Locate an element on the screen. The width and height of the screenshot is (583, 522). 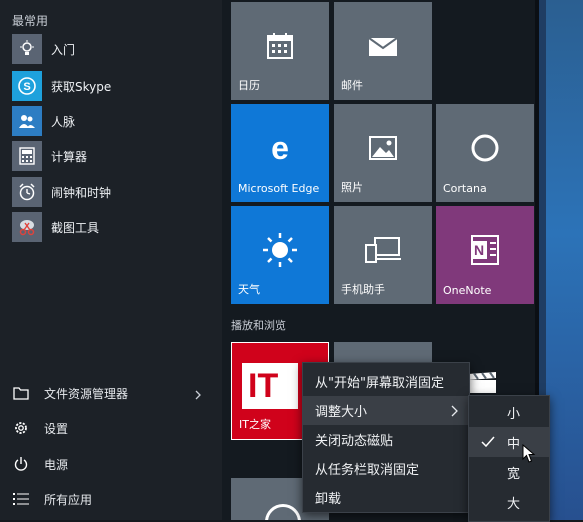
resize-submenu: 小 中 宽 大 is located at coordinates (509, 458).